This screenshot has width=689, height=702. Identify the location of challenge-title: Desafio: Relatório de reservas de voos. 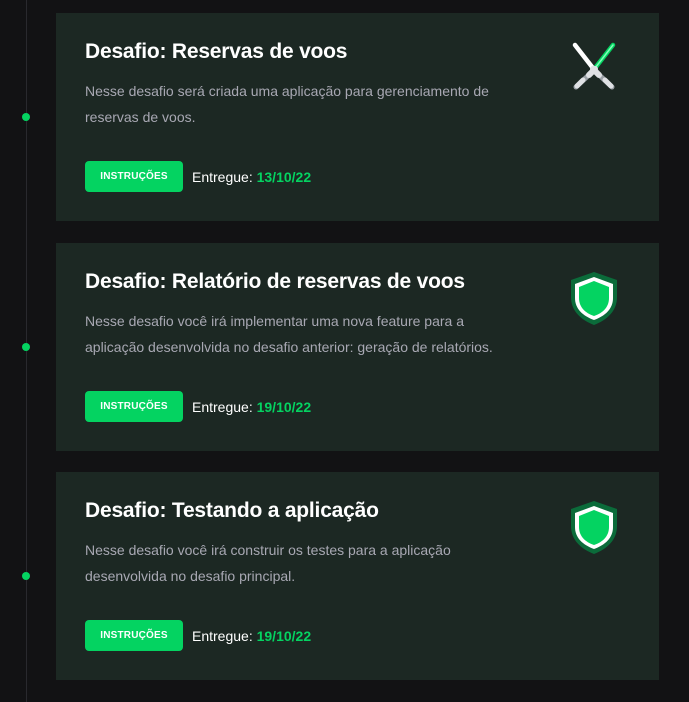
(275, 281).